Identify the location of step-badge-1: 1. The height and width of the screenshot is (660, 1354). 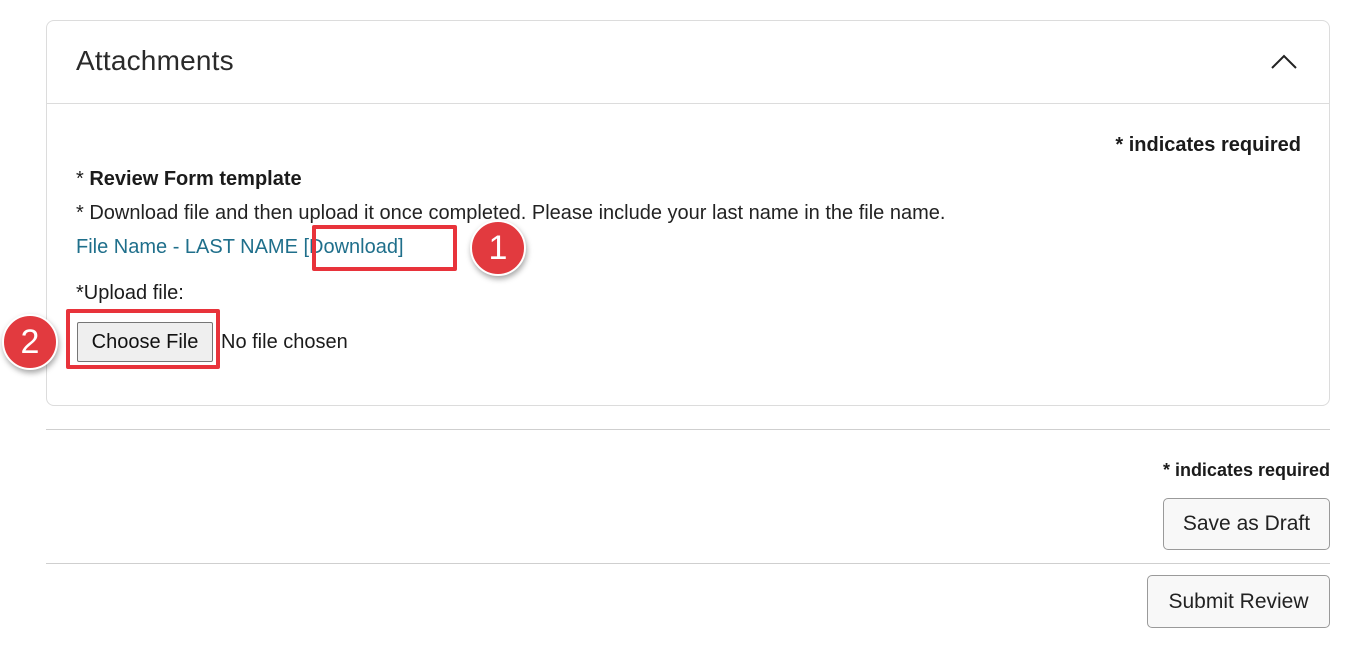
(498, 248).